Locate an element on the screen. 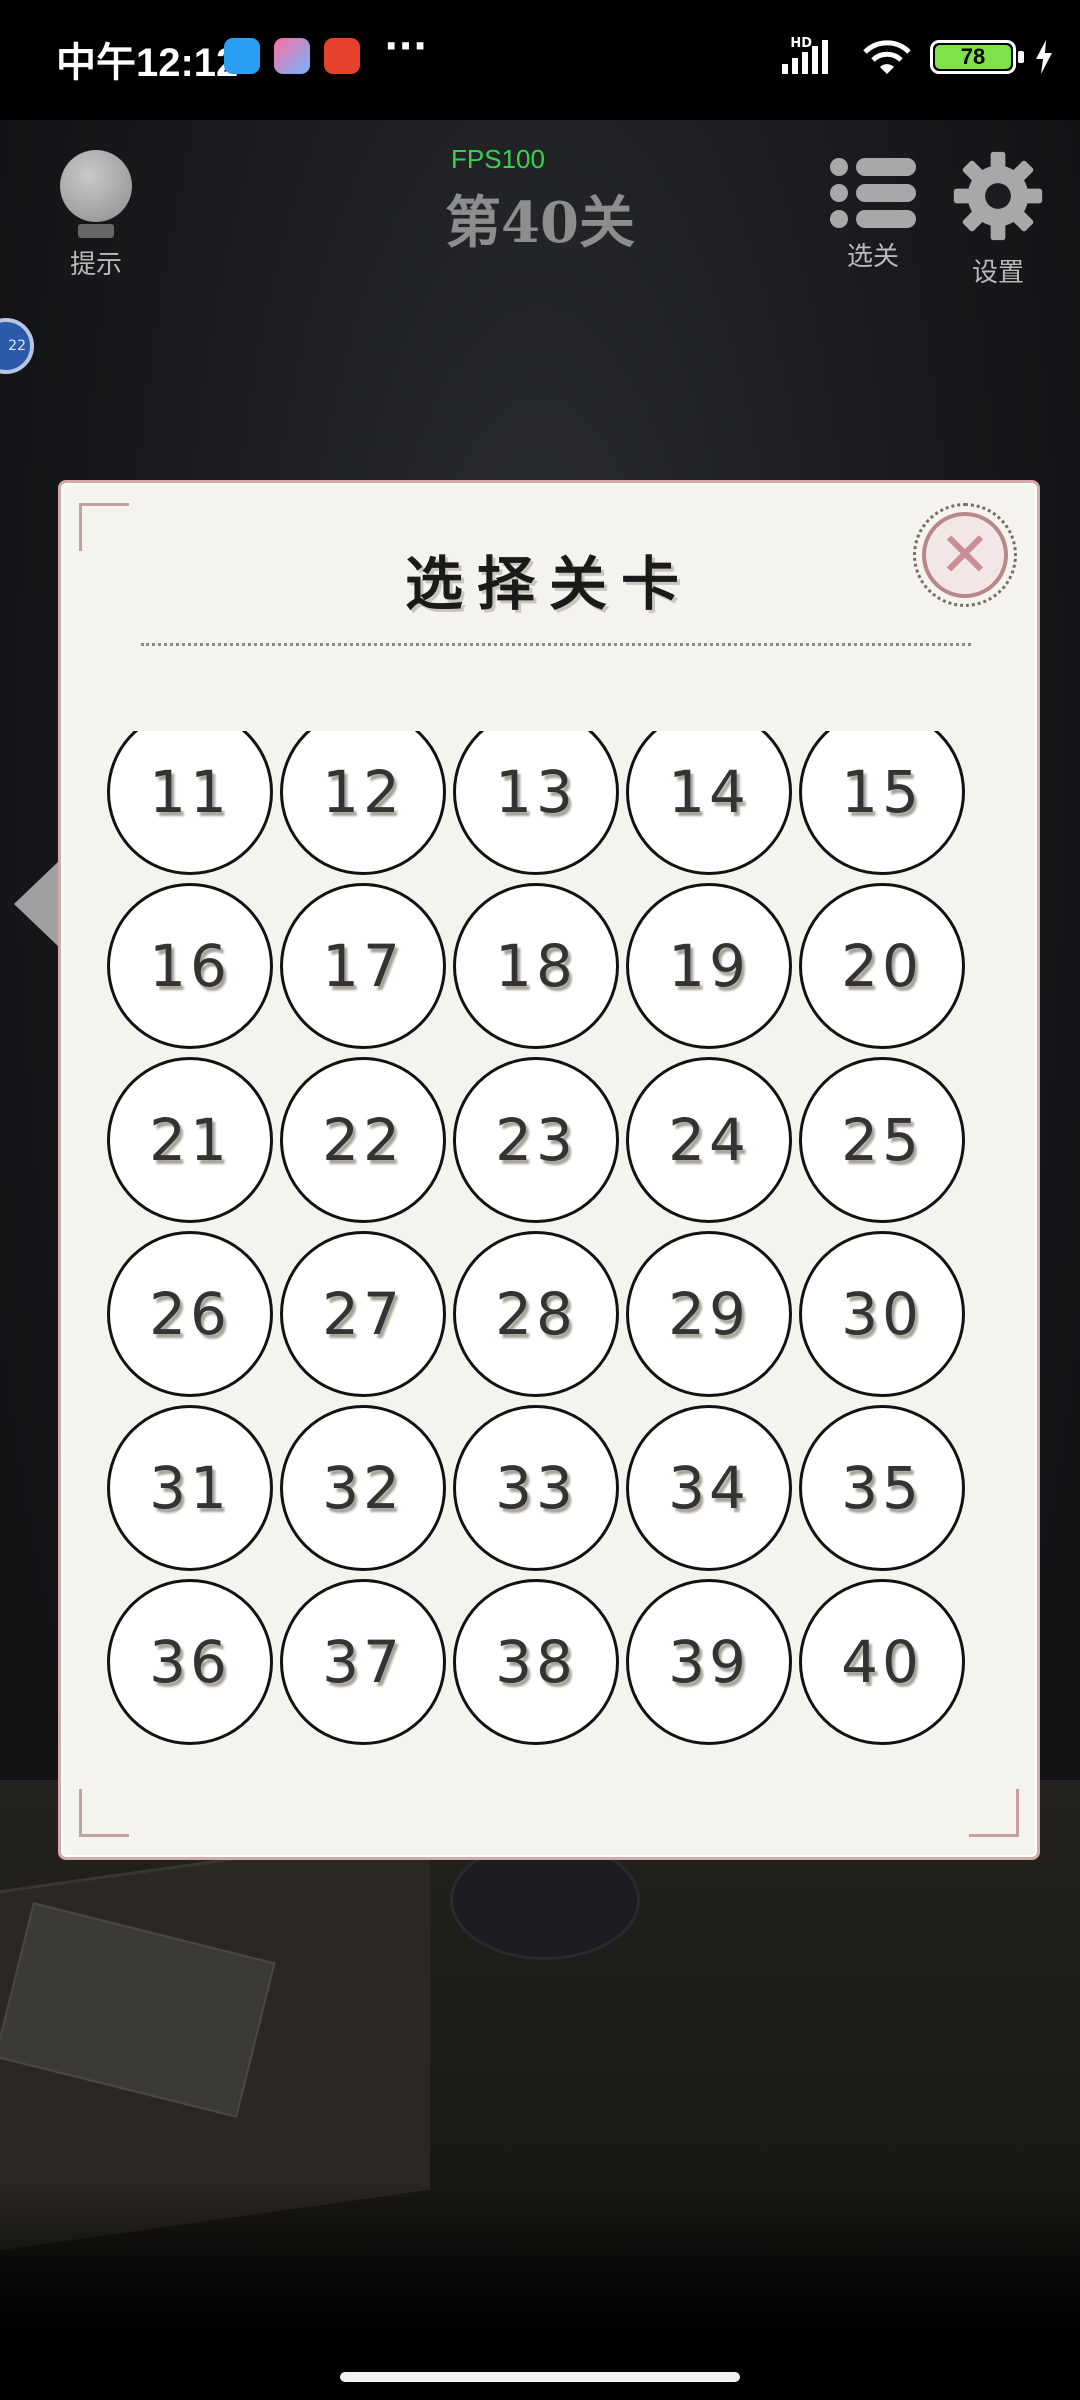 This screenshot has height=2400, width=1080. list-icon is located at coordinates (873, 193).